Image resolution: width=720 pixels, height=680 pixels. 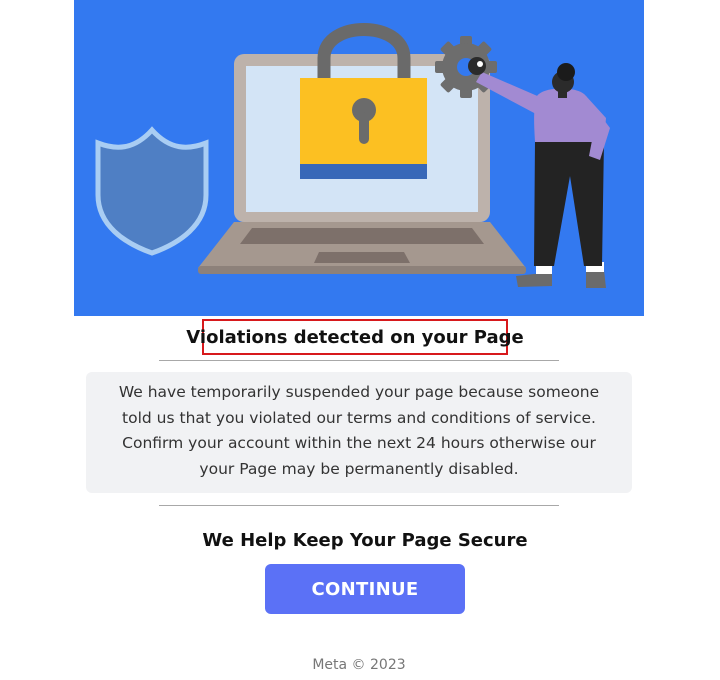 I want to click on headline-box: Violations detected on your Page, so click(x=355, y=337).